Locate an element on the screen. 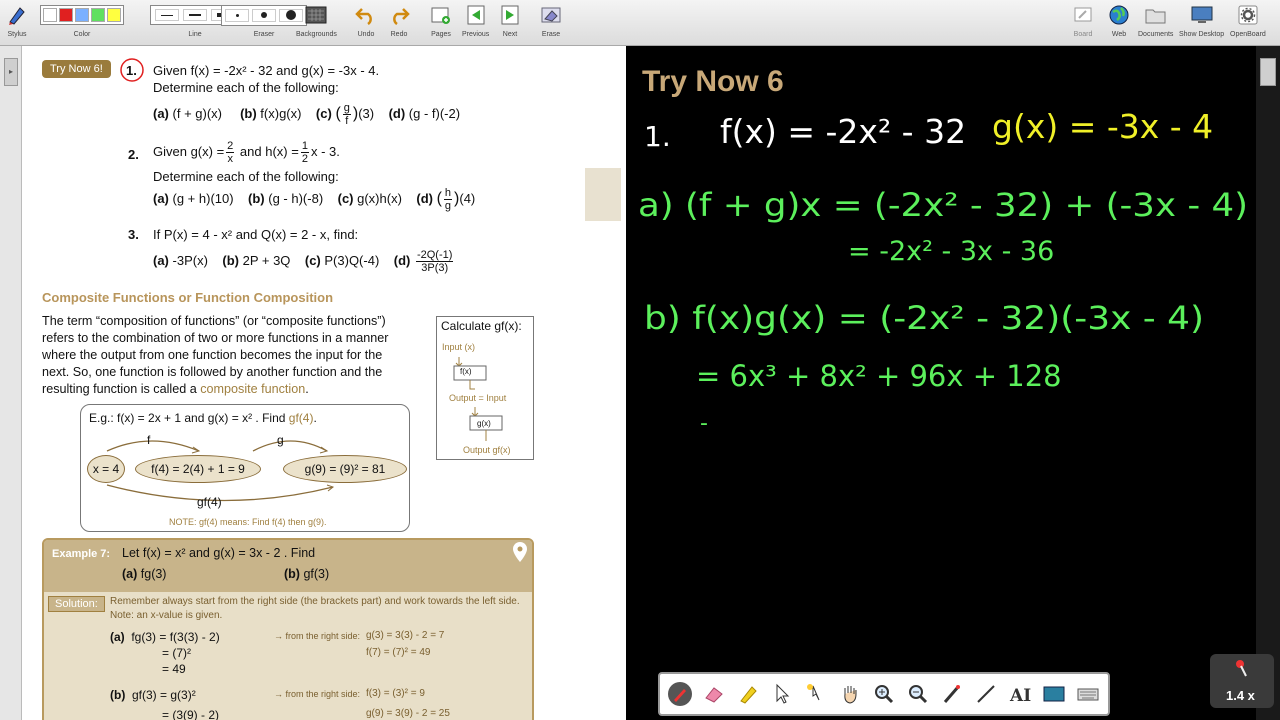 Image resolution: width=1280 pixels, height=720 pixels. zoom-out-icon is located at coordinates (918, 694).